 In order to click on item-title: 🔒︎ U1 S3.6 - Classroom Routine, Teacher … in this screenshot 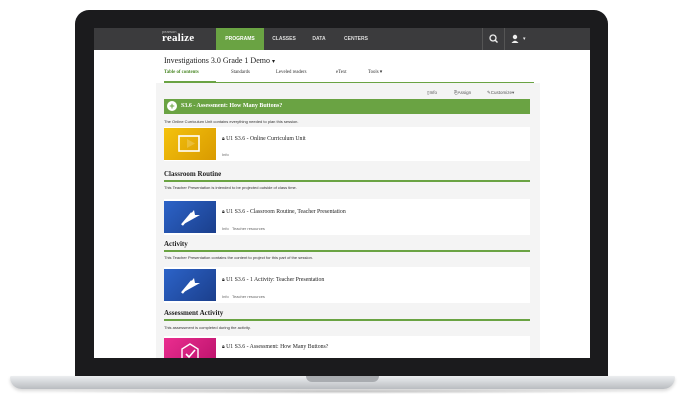, I will do `click(284, 212)`.